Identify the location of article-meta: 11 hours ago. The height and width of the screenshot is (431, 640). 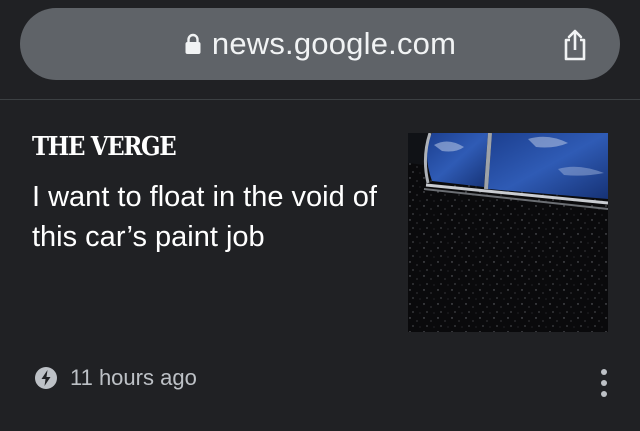
(115, 378).